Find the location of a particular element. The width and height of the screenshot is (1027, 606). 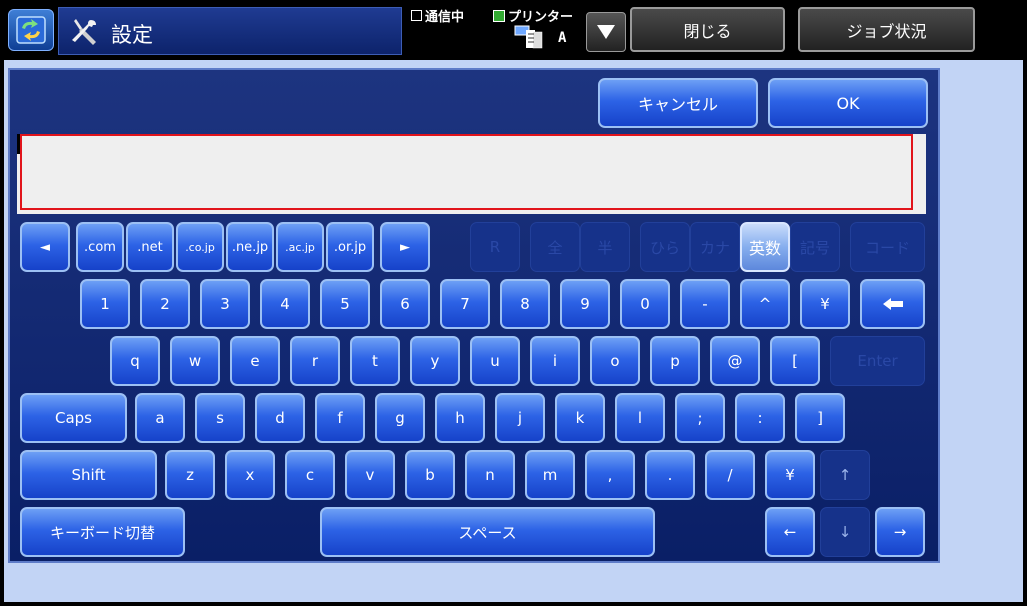

key-3: 3 is located at coordinates (225, 304).